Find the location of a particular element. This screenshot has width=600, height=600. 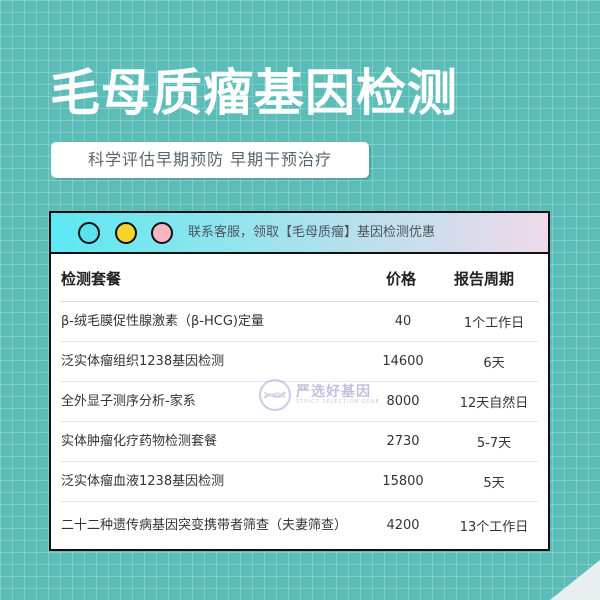

package-price: 4200 is located at coordinates (403, 525).